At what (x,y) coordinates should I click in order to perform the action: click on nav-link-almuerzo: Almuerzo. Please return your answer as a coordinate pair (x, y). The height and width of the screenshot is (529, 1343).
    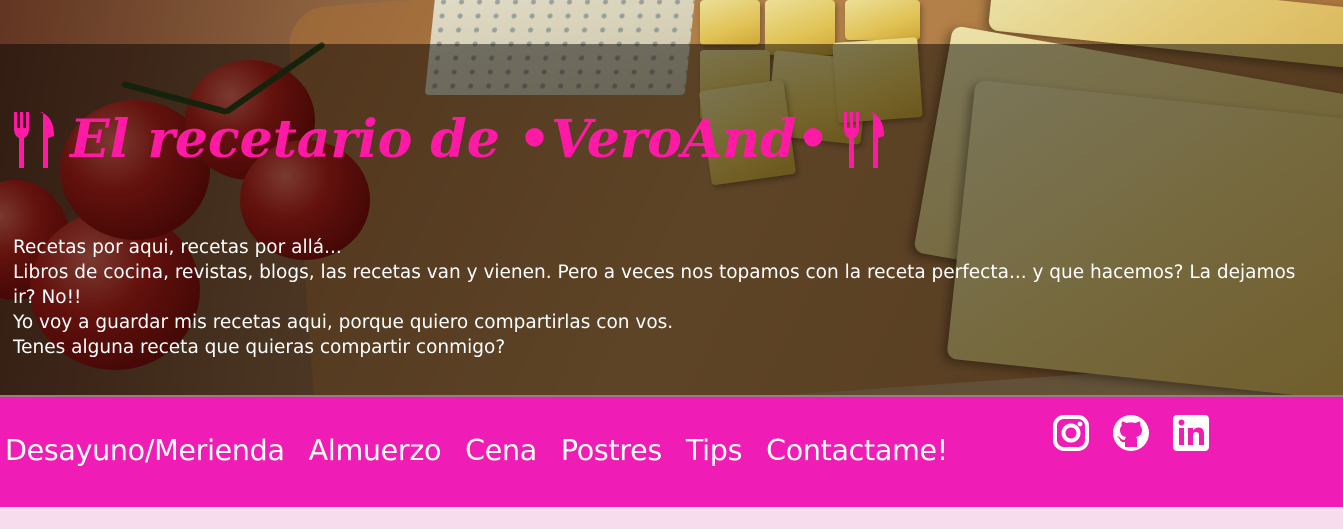
    Looking at the image, I should click on (375, 450).